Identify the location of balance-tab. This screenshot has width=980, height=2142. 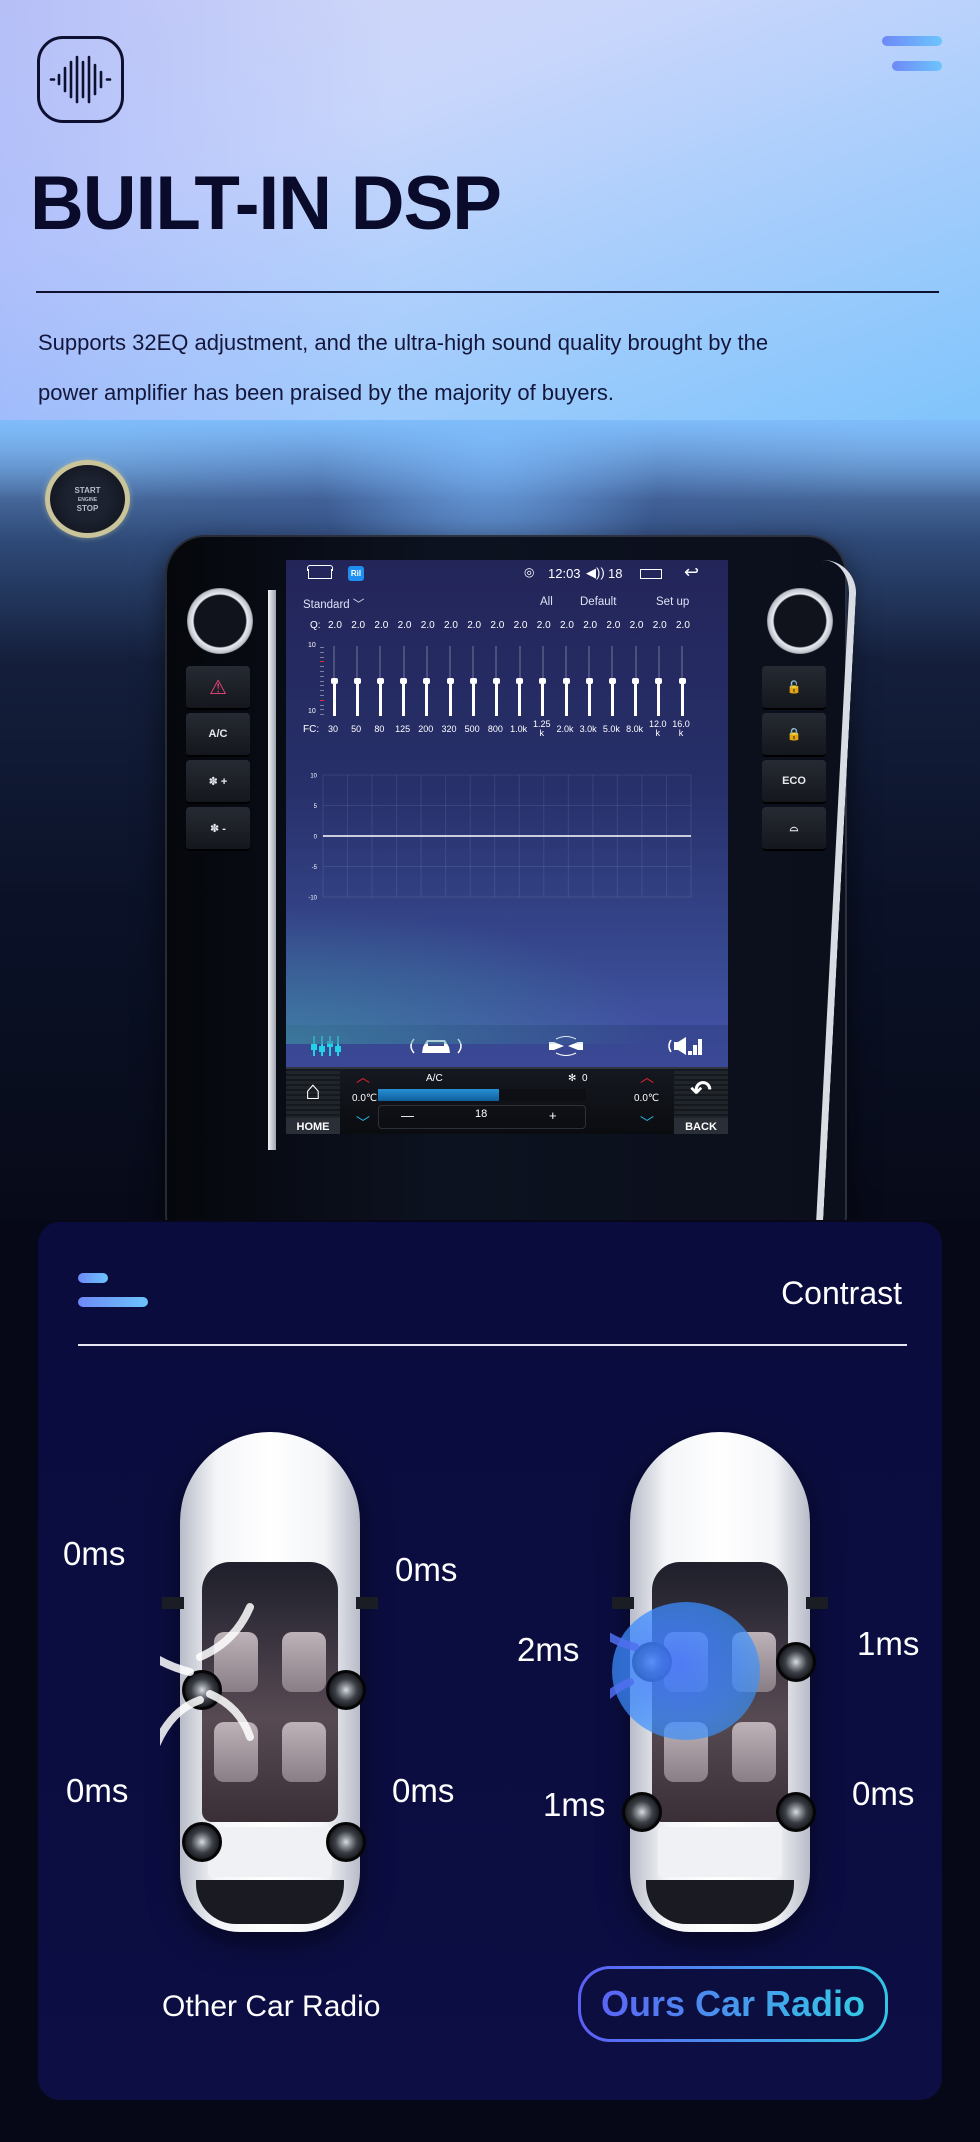
(566, 1046).